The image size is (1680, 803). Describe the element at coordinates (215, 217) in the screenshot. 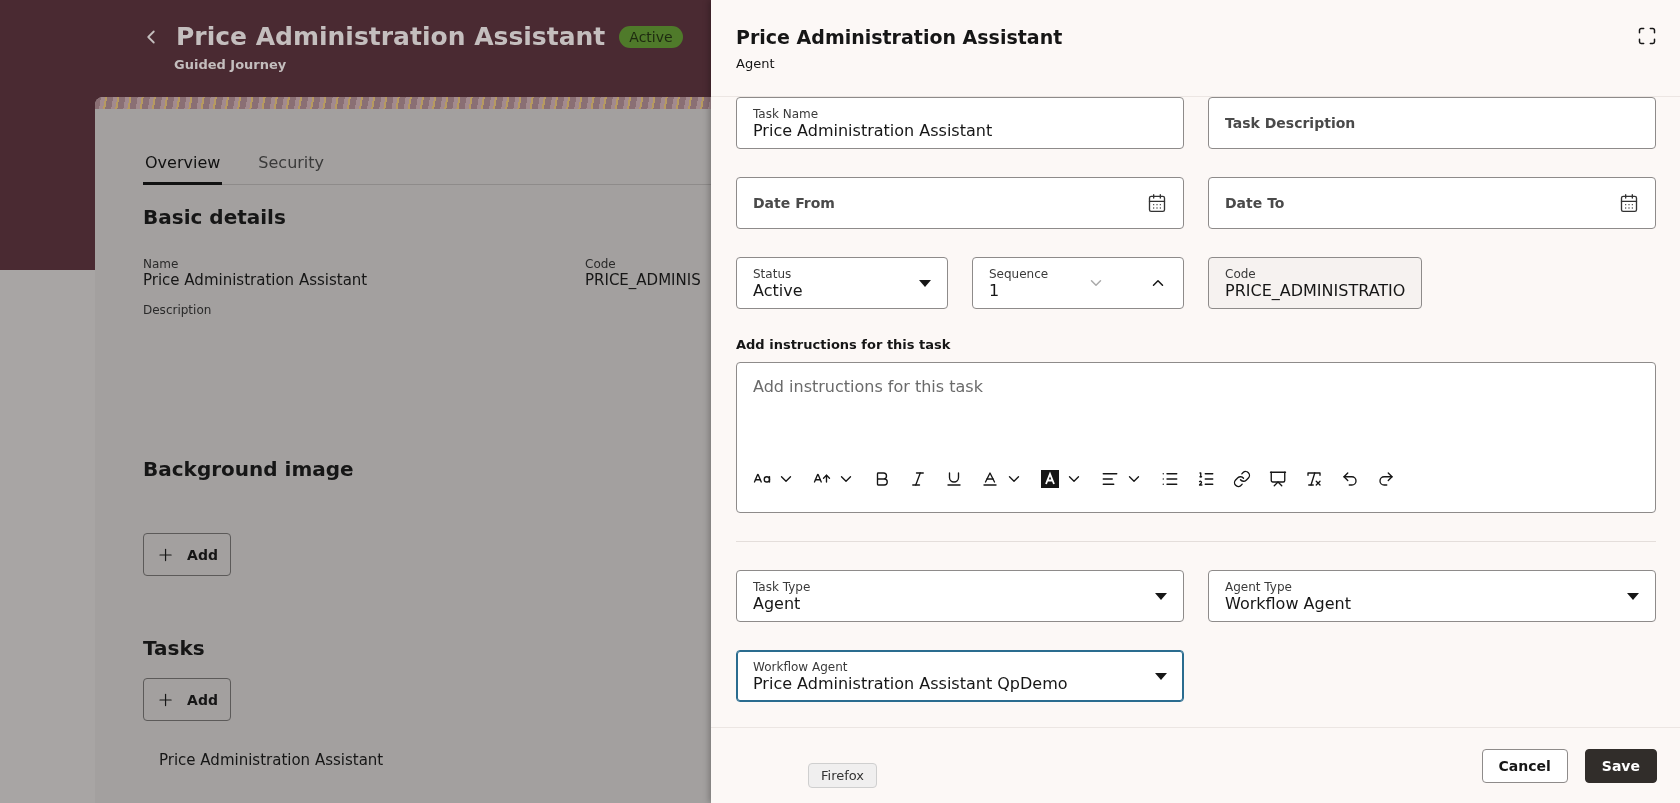

I see `section-heading: Basic details` at that location.